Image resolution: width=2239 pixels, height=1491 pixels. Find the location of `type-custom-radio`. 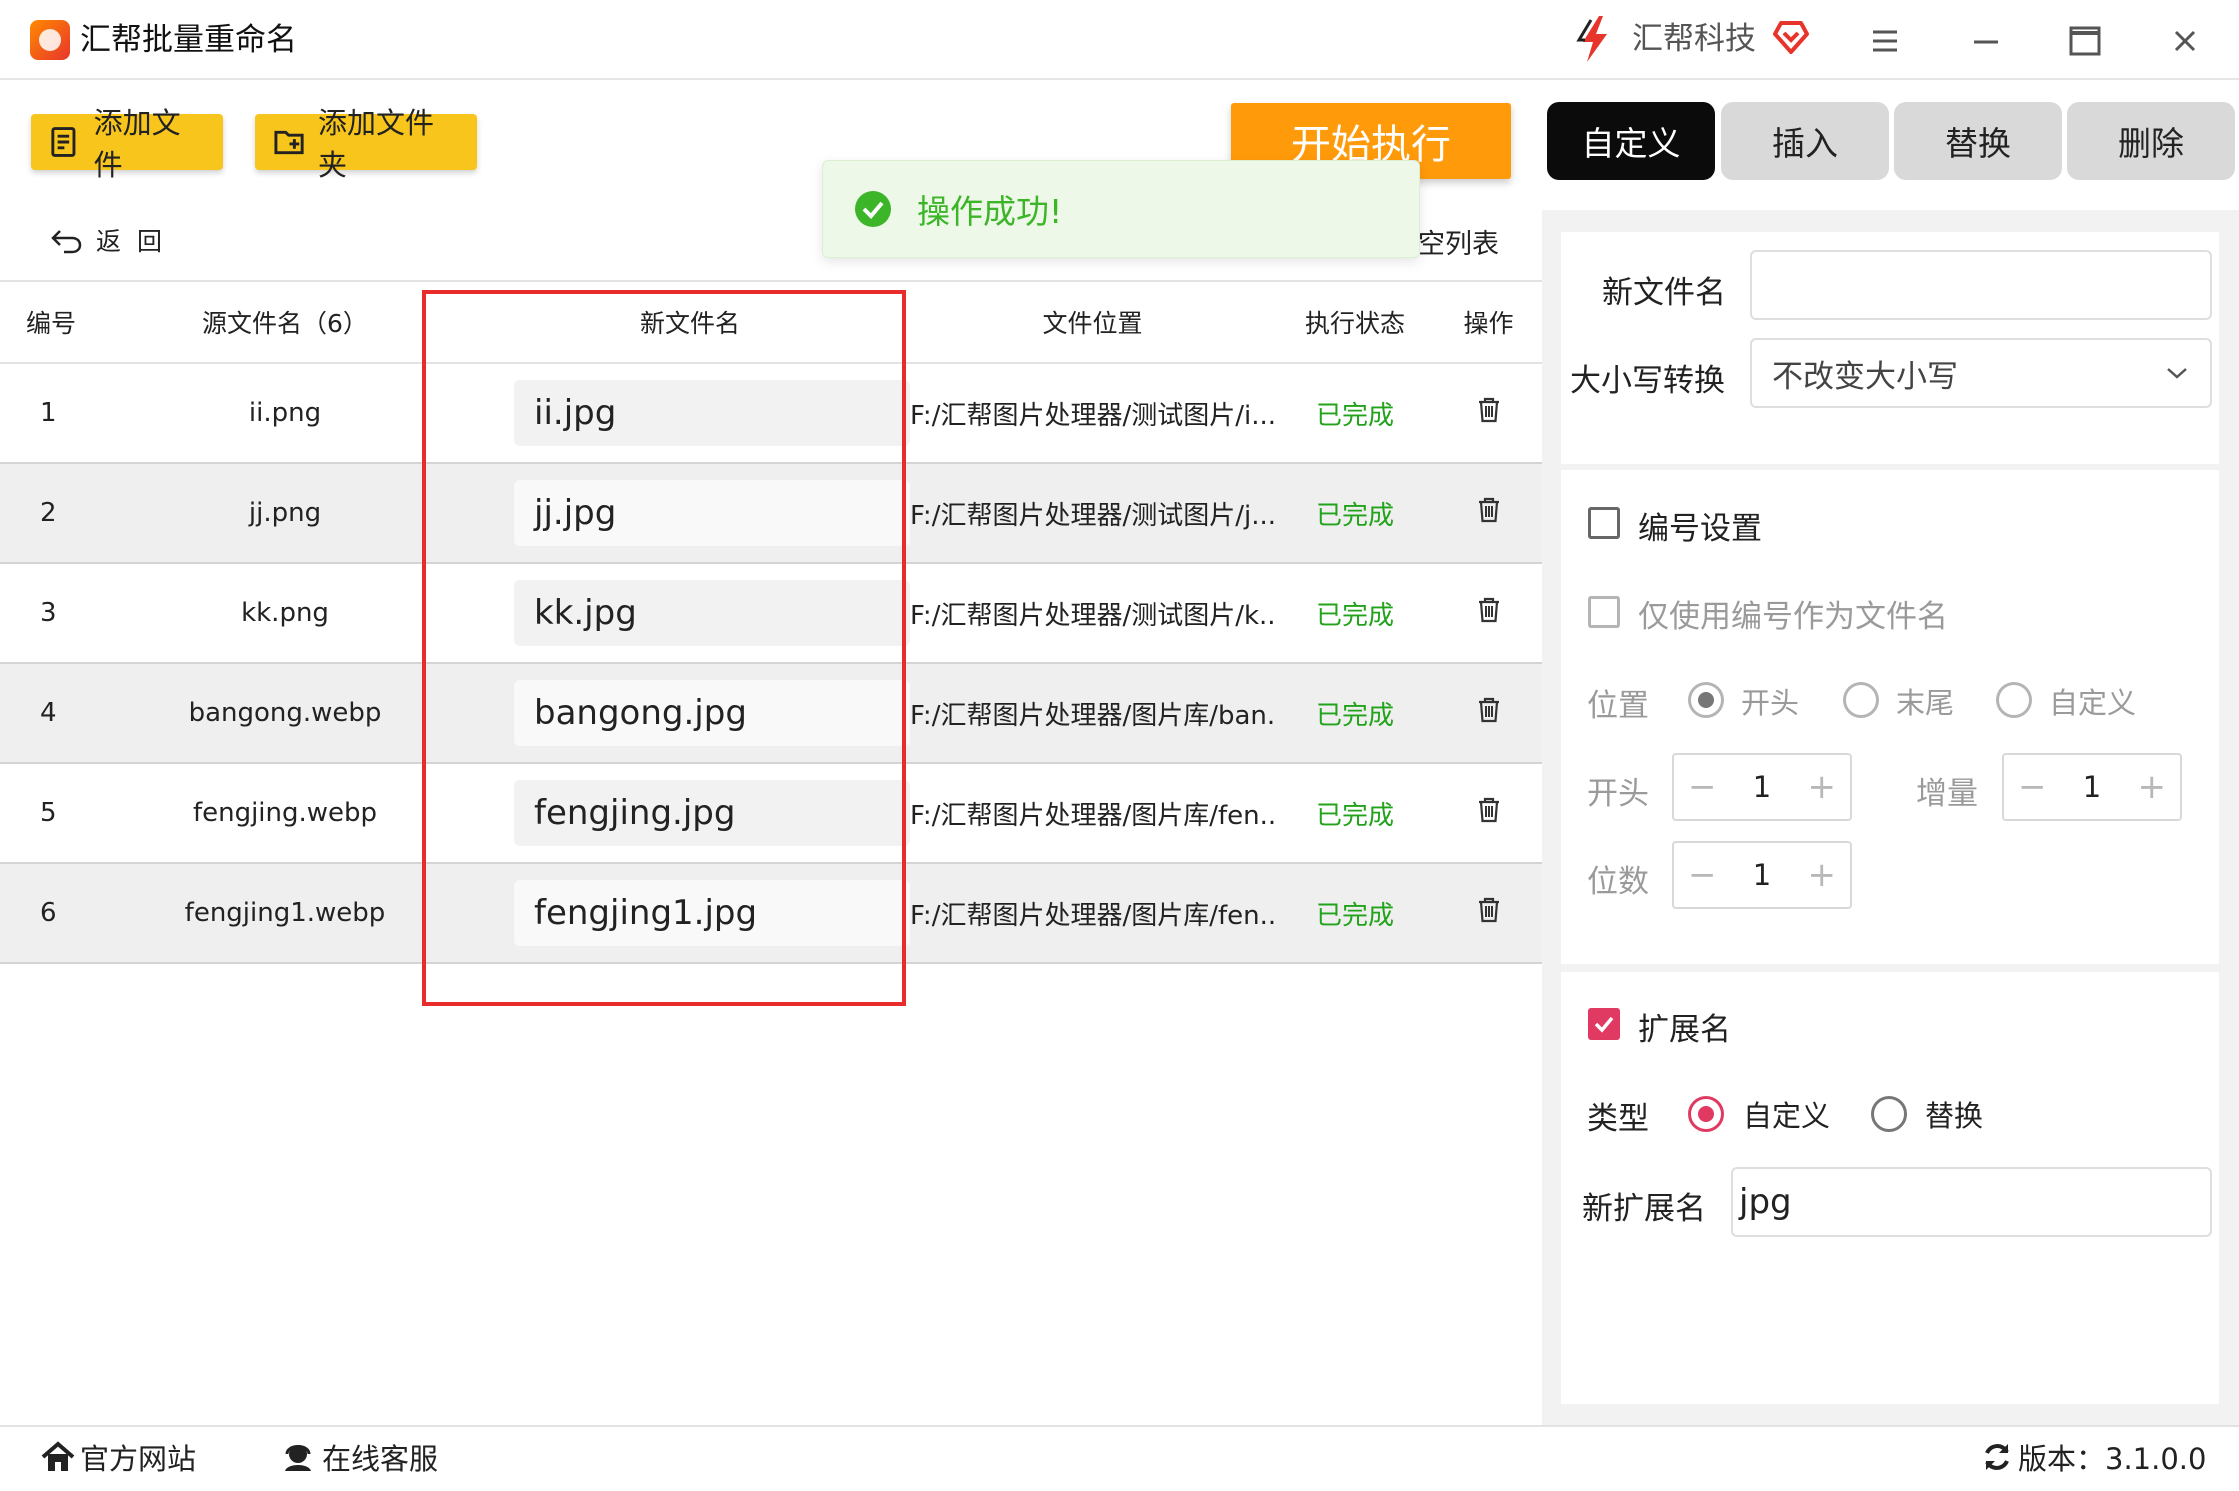

type-custom-radio is located at coordinates (1706, 1114).